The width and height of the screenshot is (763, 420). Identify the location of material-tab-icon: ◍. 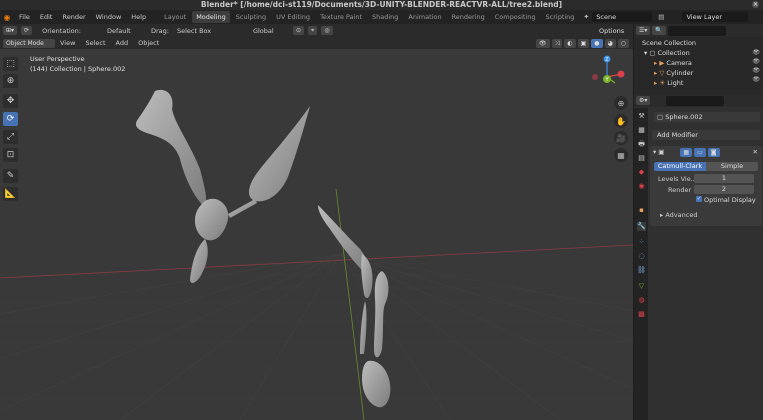
(641, 300).